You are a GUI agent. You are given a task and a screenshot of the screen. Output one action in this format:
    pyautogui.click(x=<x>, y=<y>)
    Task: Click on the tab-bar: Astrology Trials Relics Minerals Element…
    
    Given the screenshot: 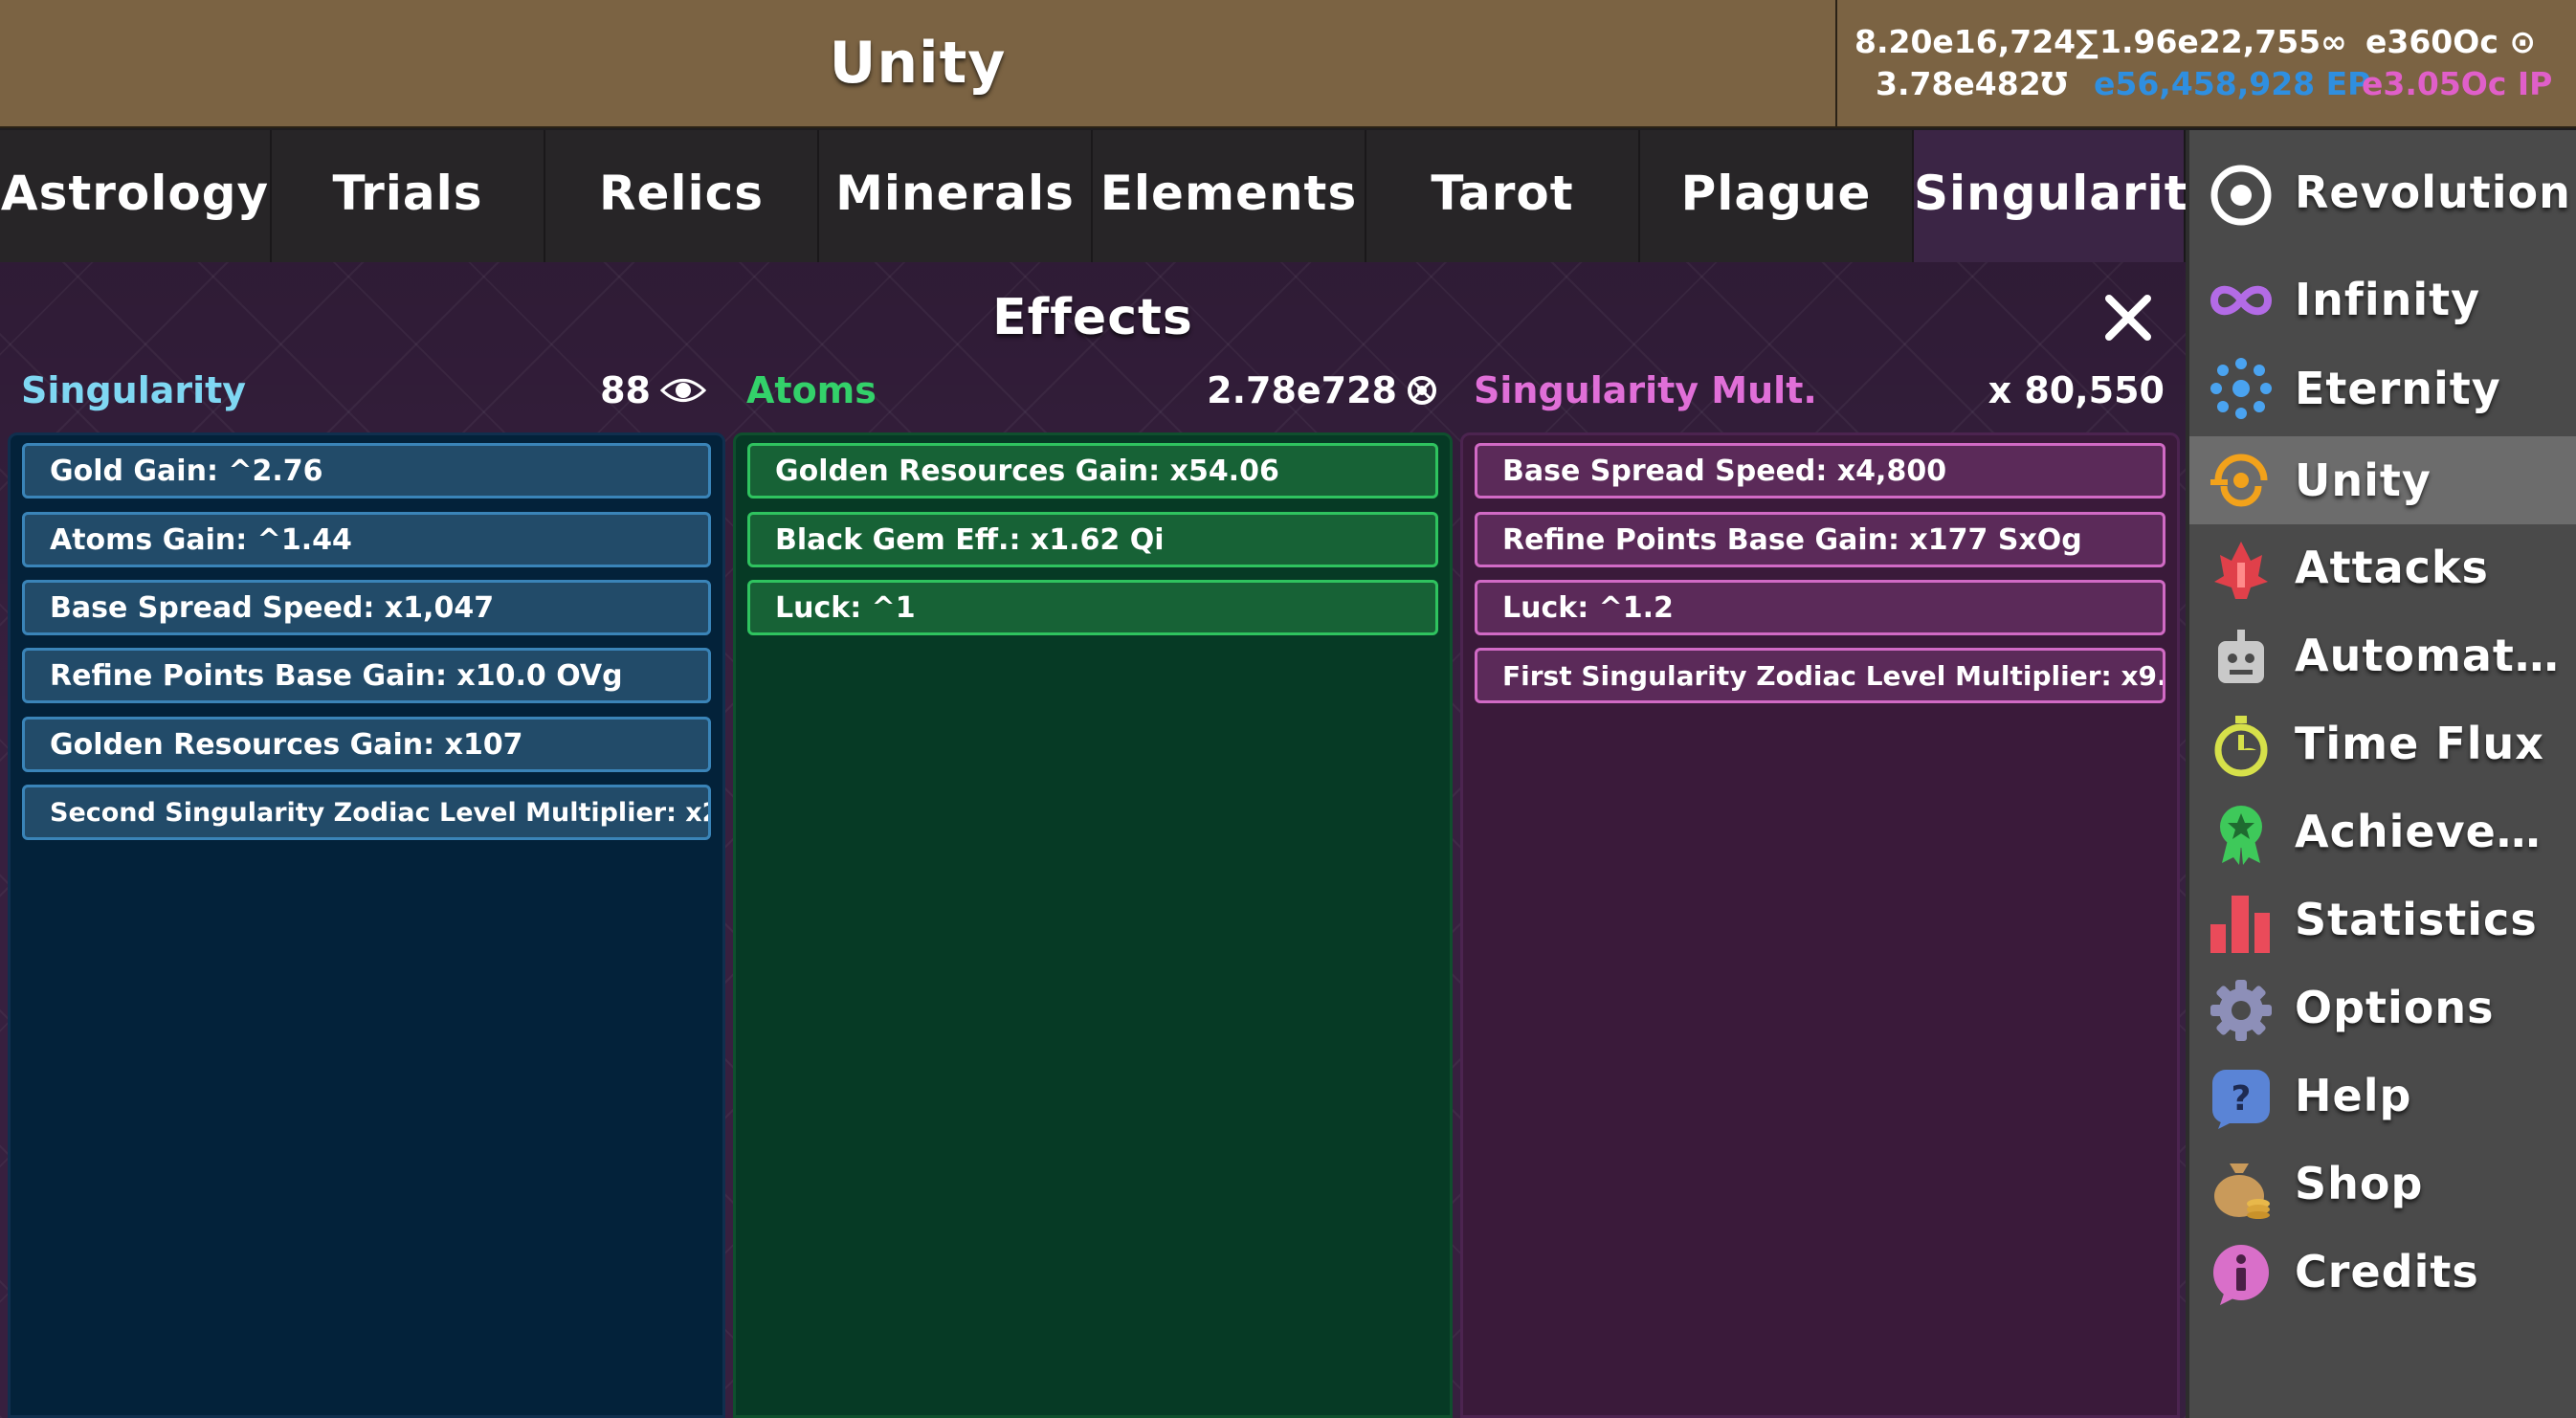 What is the action you would take?
    pyautogui.click(x=1109, y=196)
    